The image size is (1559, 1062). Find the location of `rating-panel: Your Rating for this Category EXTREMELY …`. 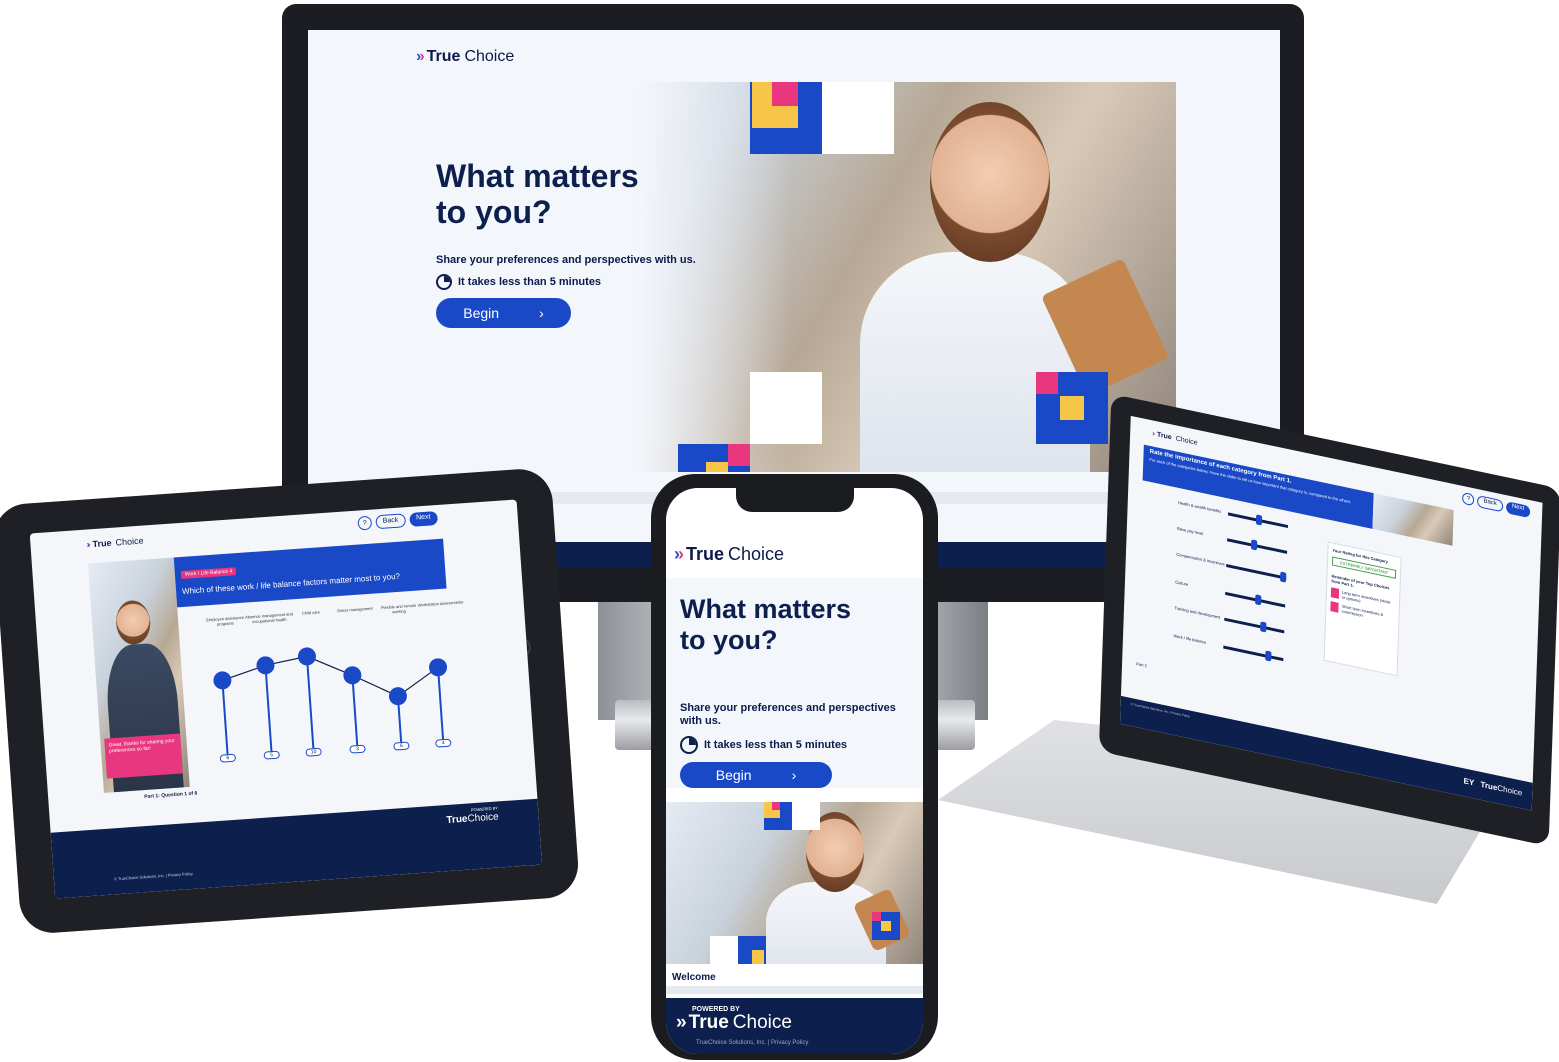

rating-panel: Your Rating for this Category EXTREMELY … is located at coordinates (1362, 609).